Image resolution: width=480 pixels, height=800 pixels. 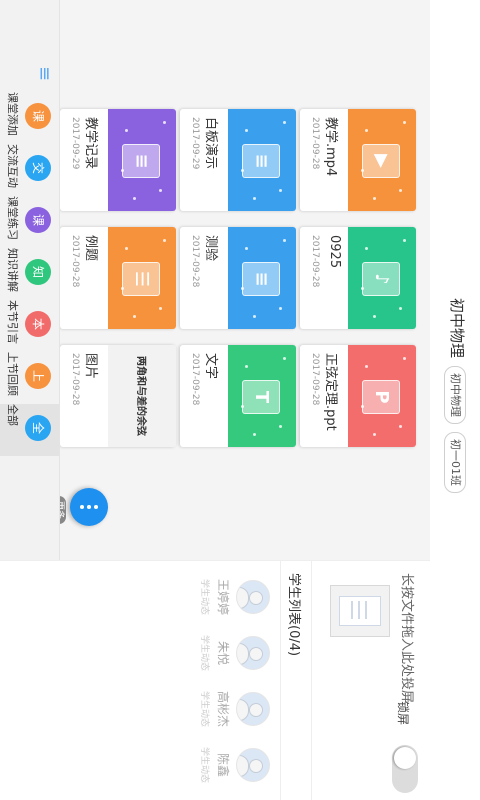 I want to click on category-icon: 上, so click(x=38, y=376).